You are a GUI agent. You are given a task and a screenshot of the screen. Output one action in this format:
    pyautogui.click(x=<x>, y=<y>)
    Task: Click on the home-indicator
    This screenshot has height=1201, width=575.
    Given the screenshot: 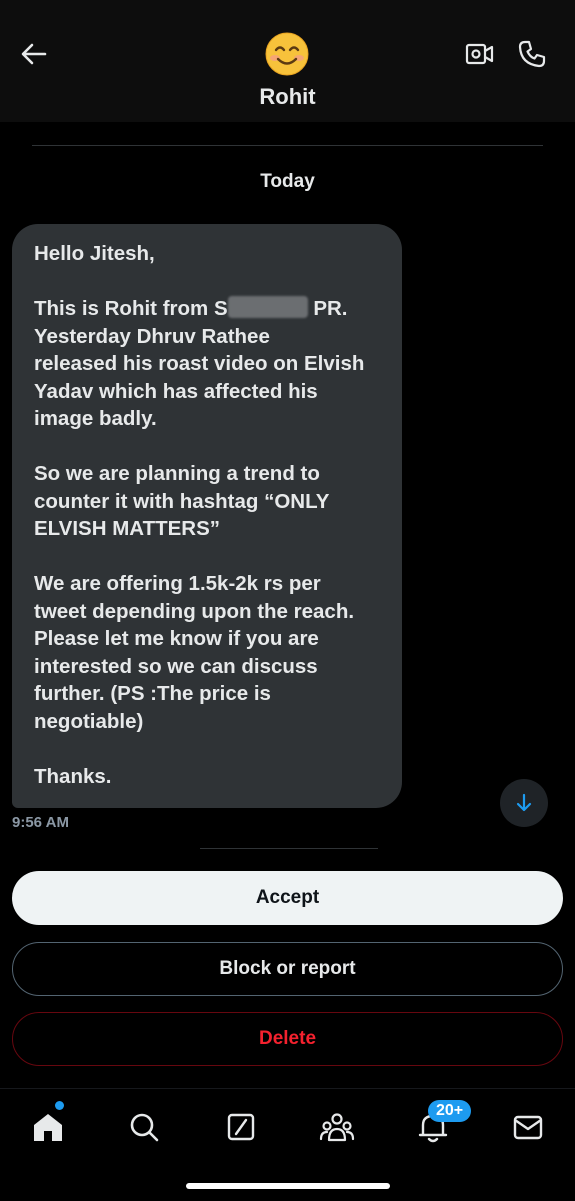 What is the action you would take?
    pyautogui.click(x=288, y=1186)
    